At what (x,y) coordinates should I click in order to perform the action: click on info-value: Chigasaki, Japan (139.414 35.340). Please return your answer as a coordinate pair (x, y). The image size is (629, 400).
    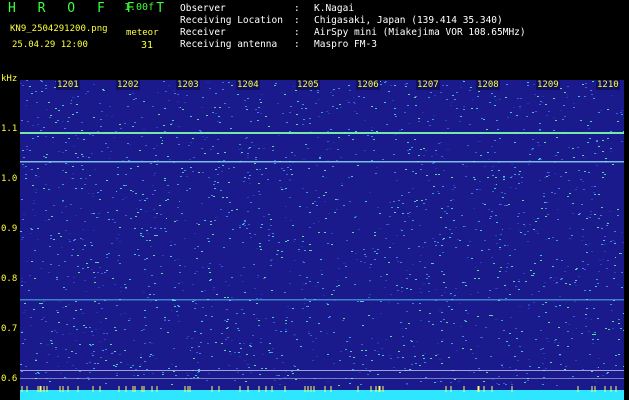
    Looking at the image, I should click on (408, 20).